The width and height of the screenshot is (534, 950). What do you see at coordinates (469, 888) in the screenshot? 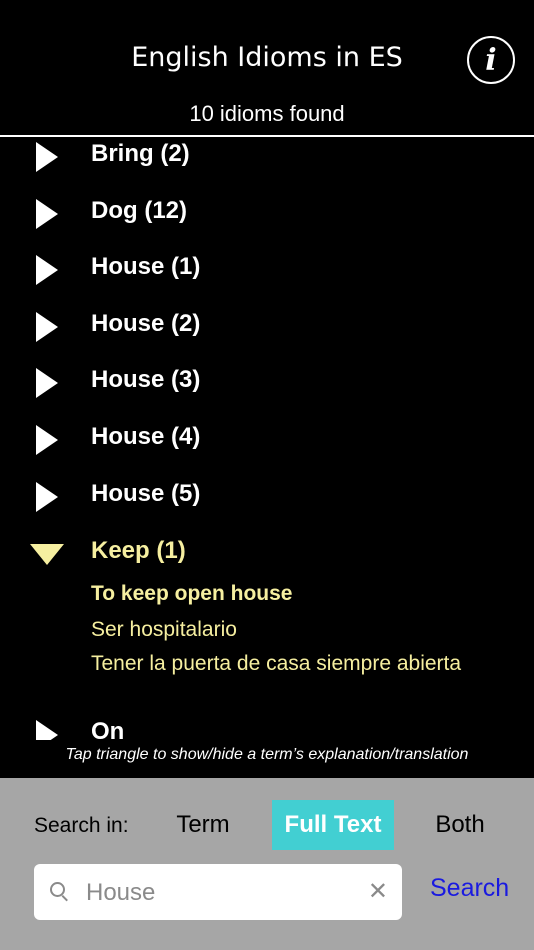
I see `search-button: Search` at bounding box center [469, 888].